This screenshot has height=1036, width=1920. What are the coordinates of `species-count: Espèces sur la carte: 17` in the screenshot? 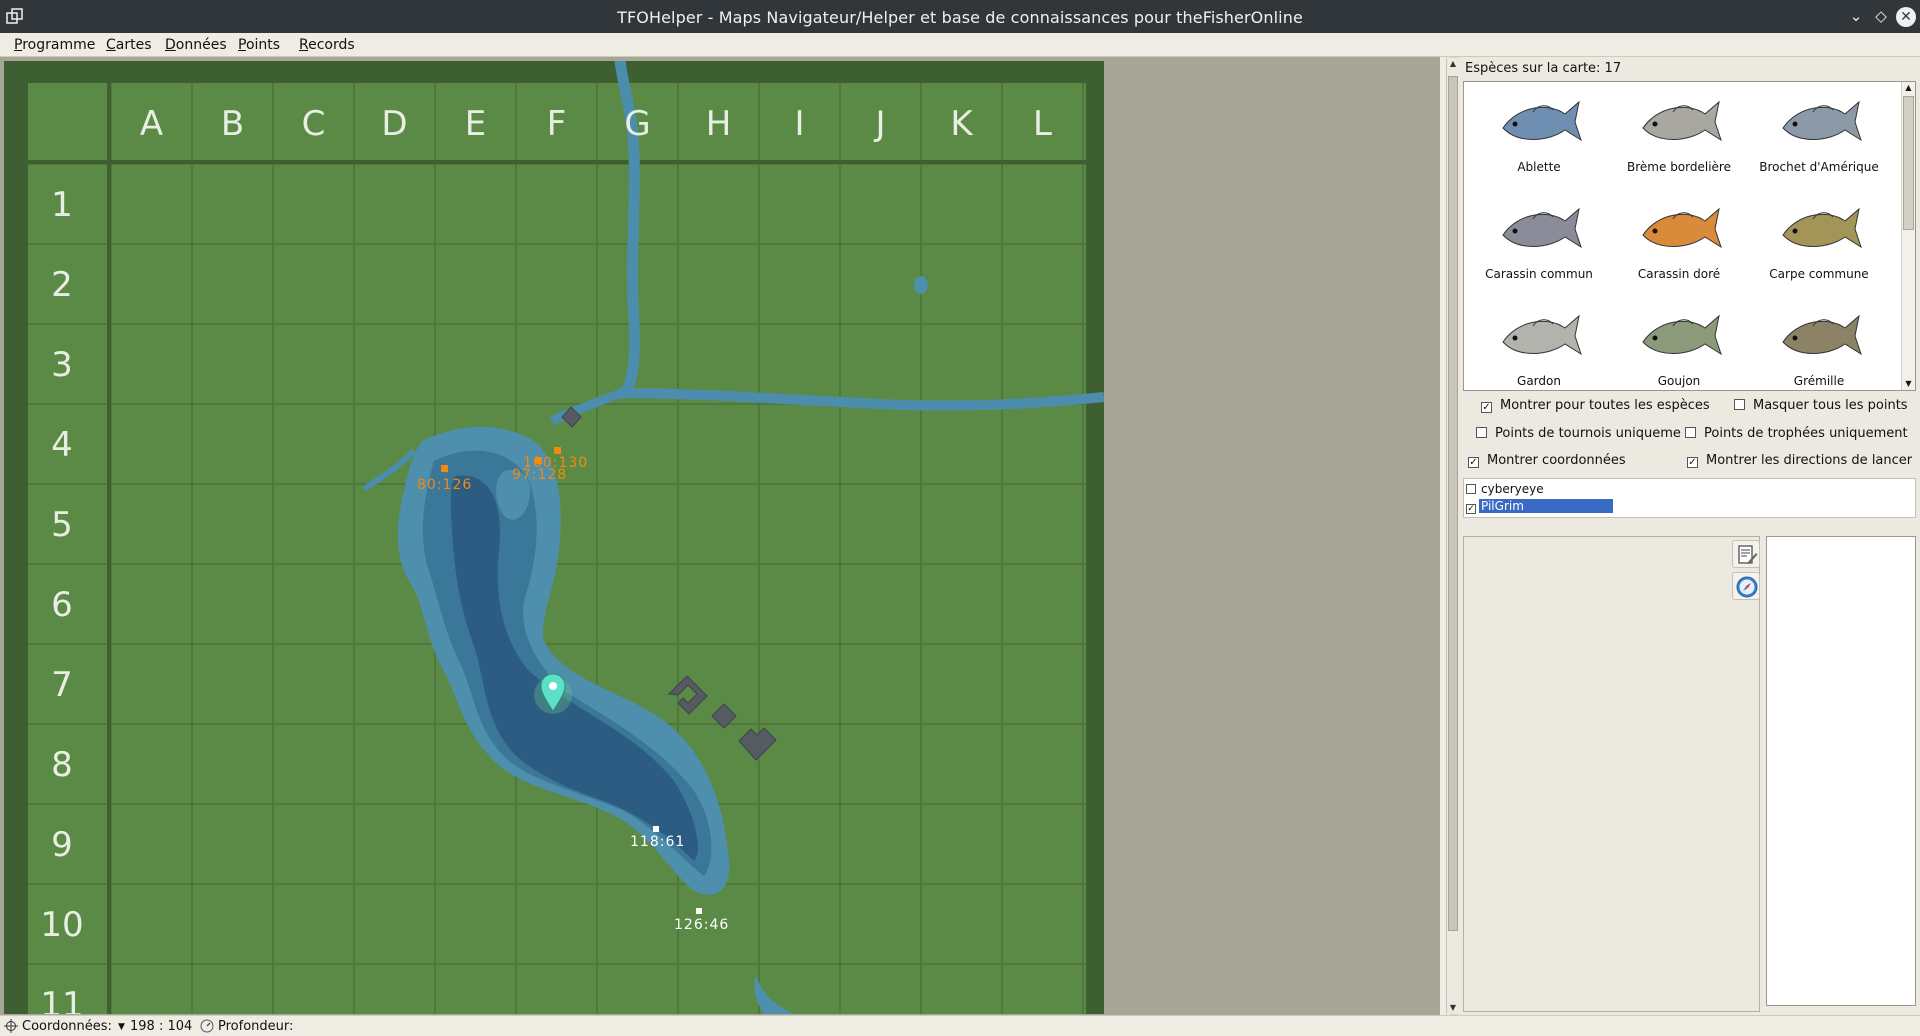 It's located at (1543, 68).